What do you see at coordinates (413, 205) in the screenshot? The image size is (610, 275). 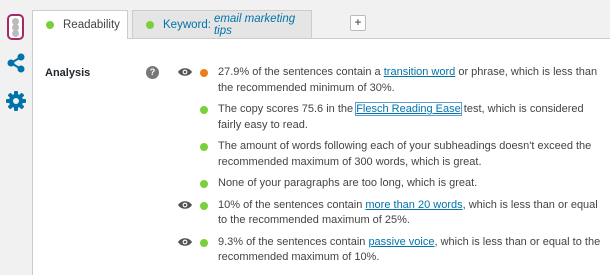 I see `result-link: more than 20 words` at bounding box center [413, 205].